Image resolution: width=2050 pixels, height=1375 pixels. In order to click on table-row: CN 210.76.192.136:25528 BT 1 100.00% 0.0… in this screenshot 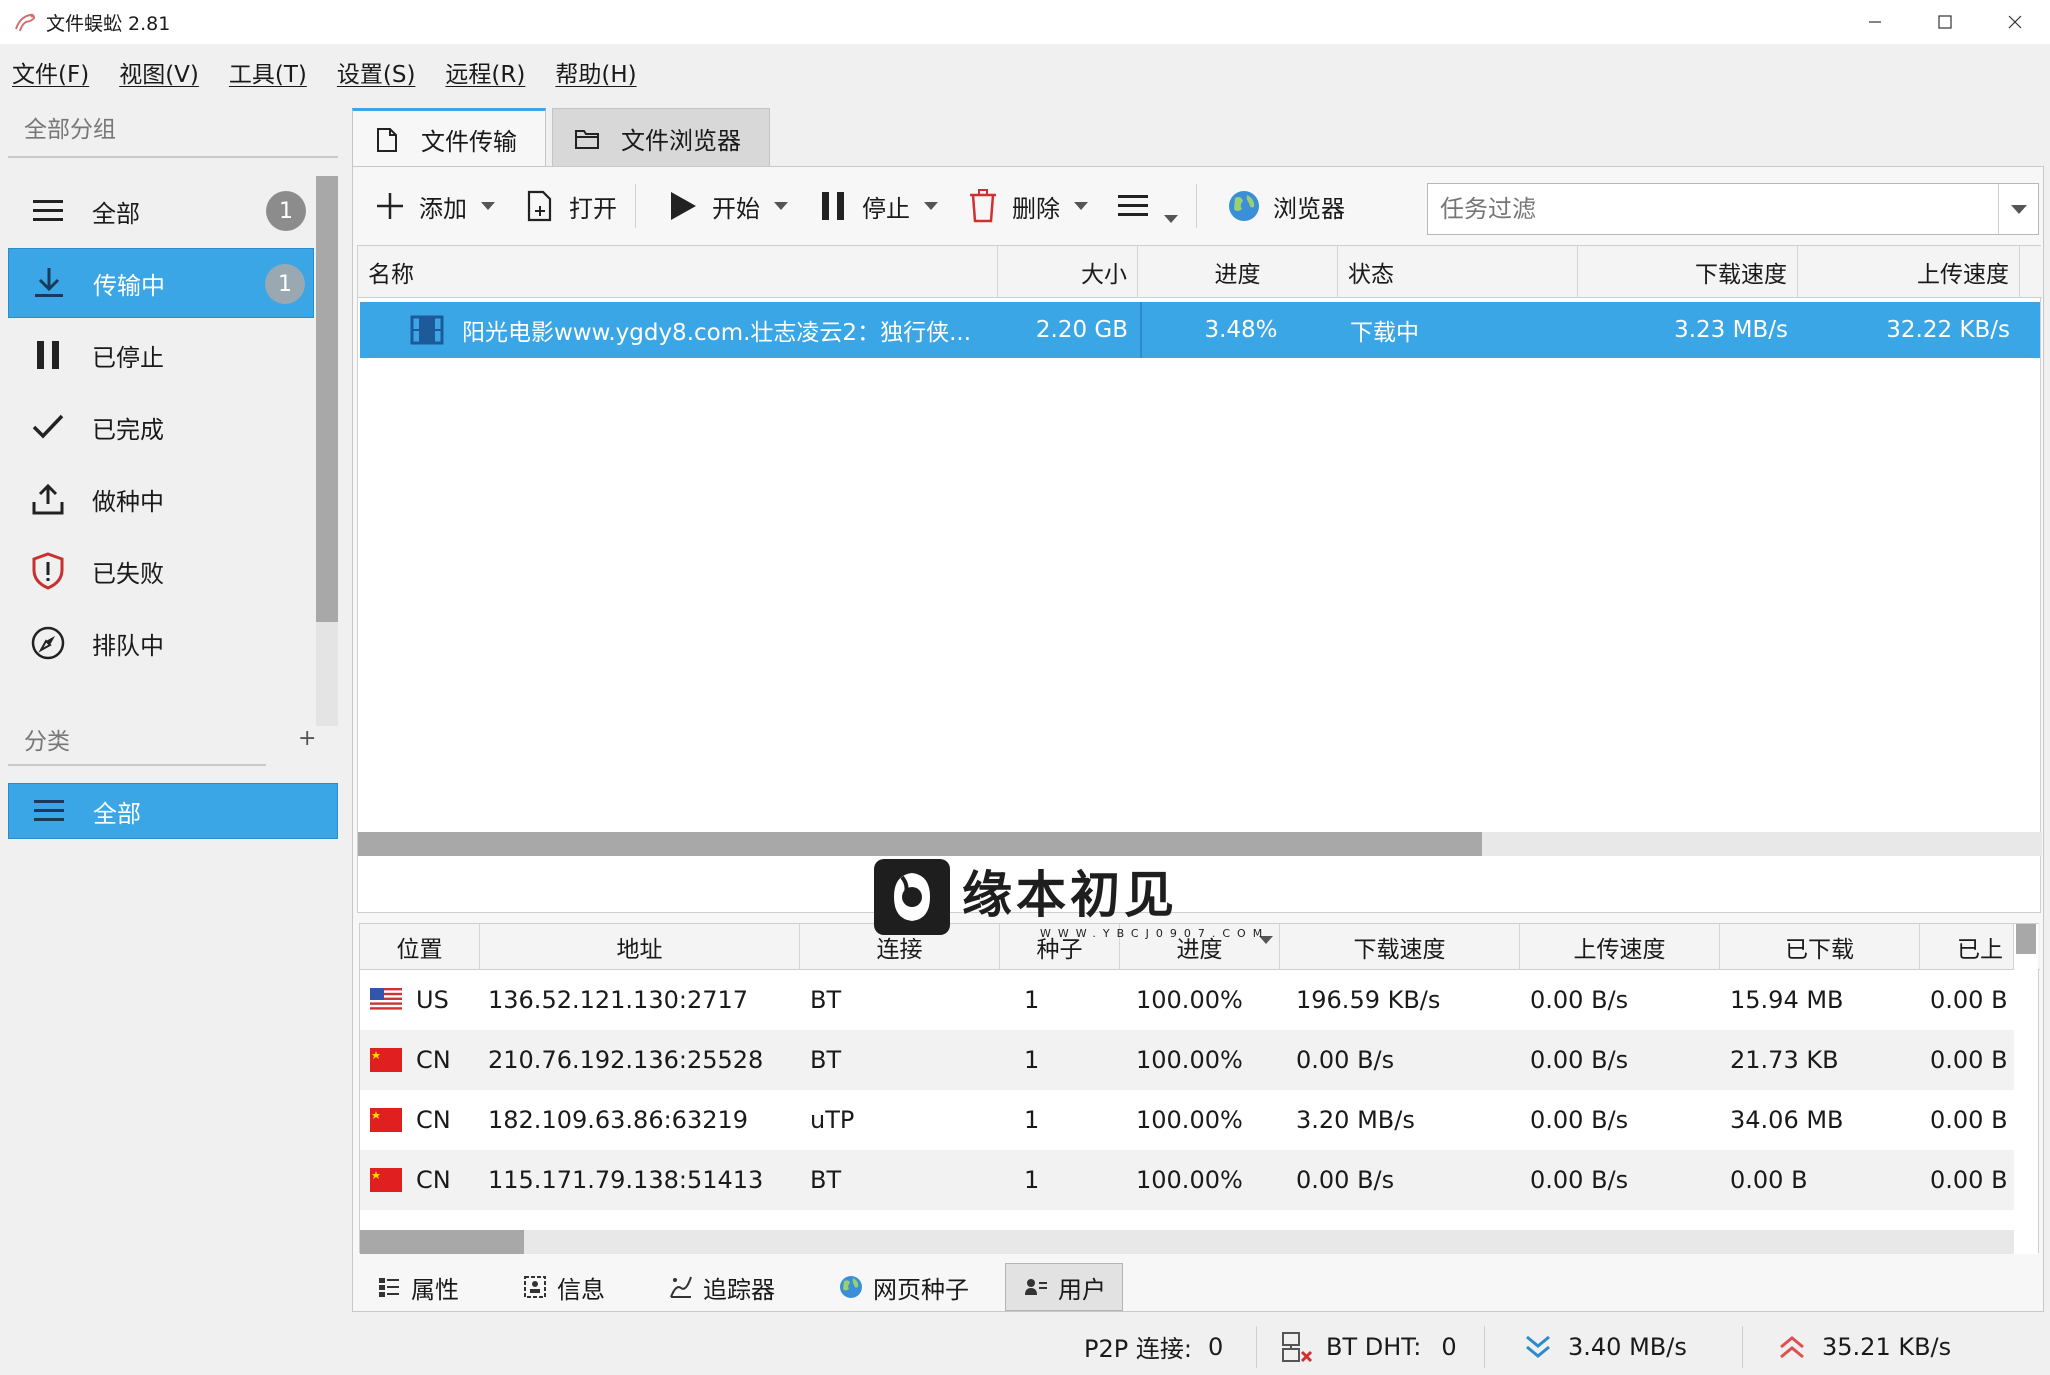, I will do `click(1187, 1060)`.